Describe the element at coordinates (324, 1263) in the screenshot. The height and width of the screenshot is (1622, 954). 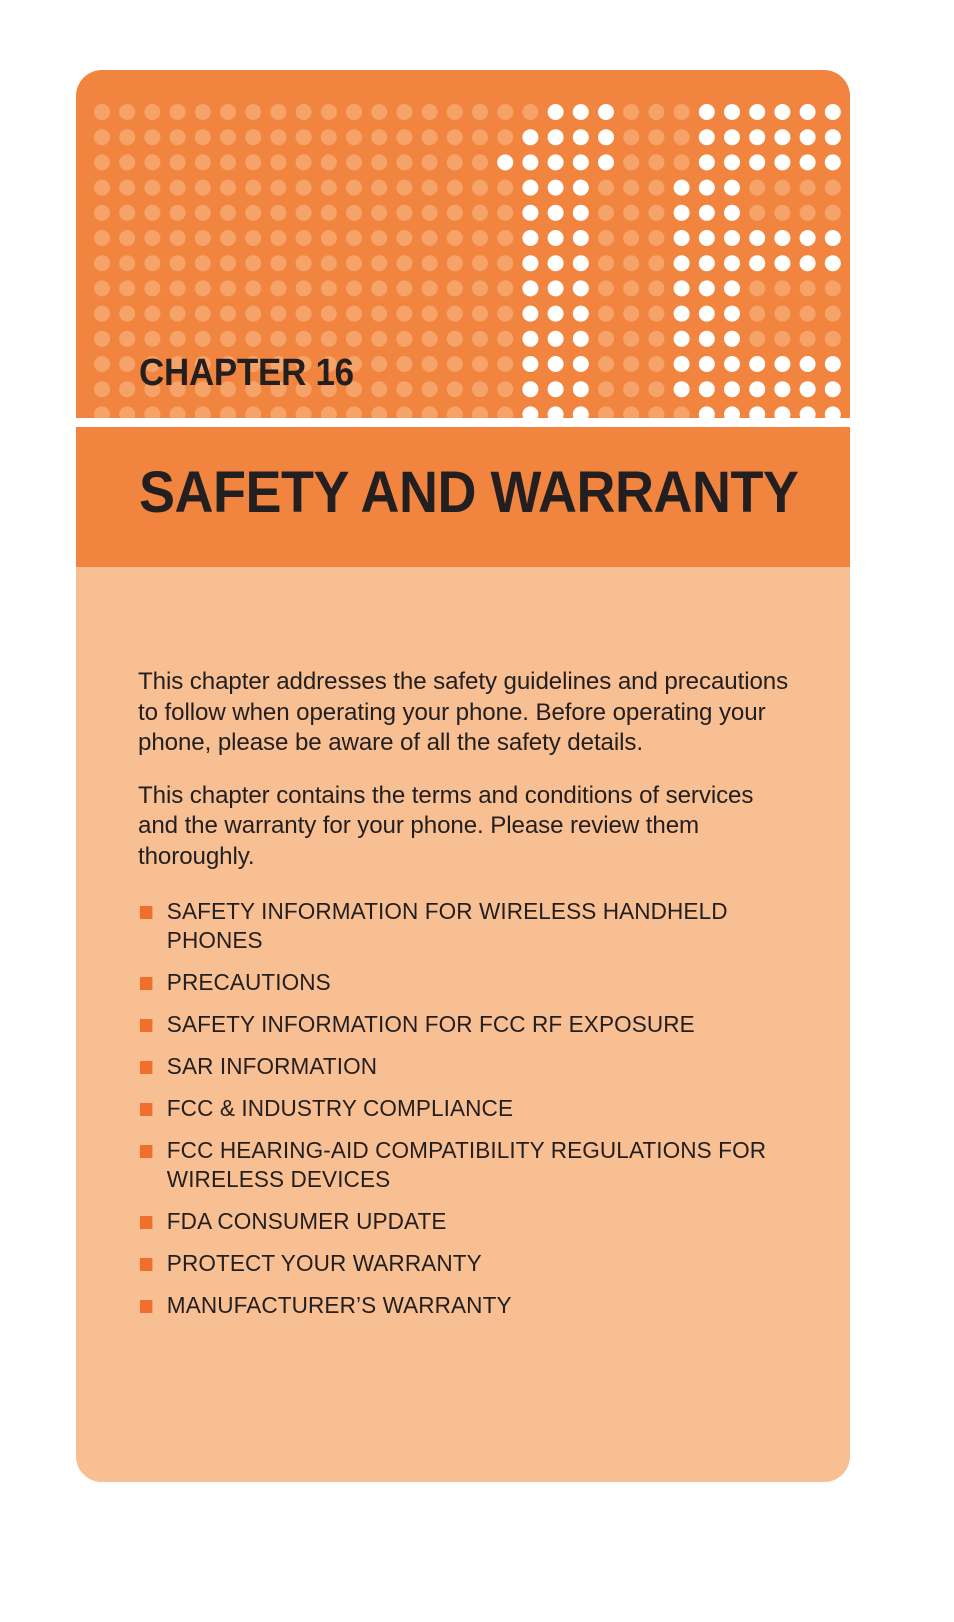
I see `toc-item-label: PROTECT YOUR WARRANTY` at that location.